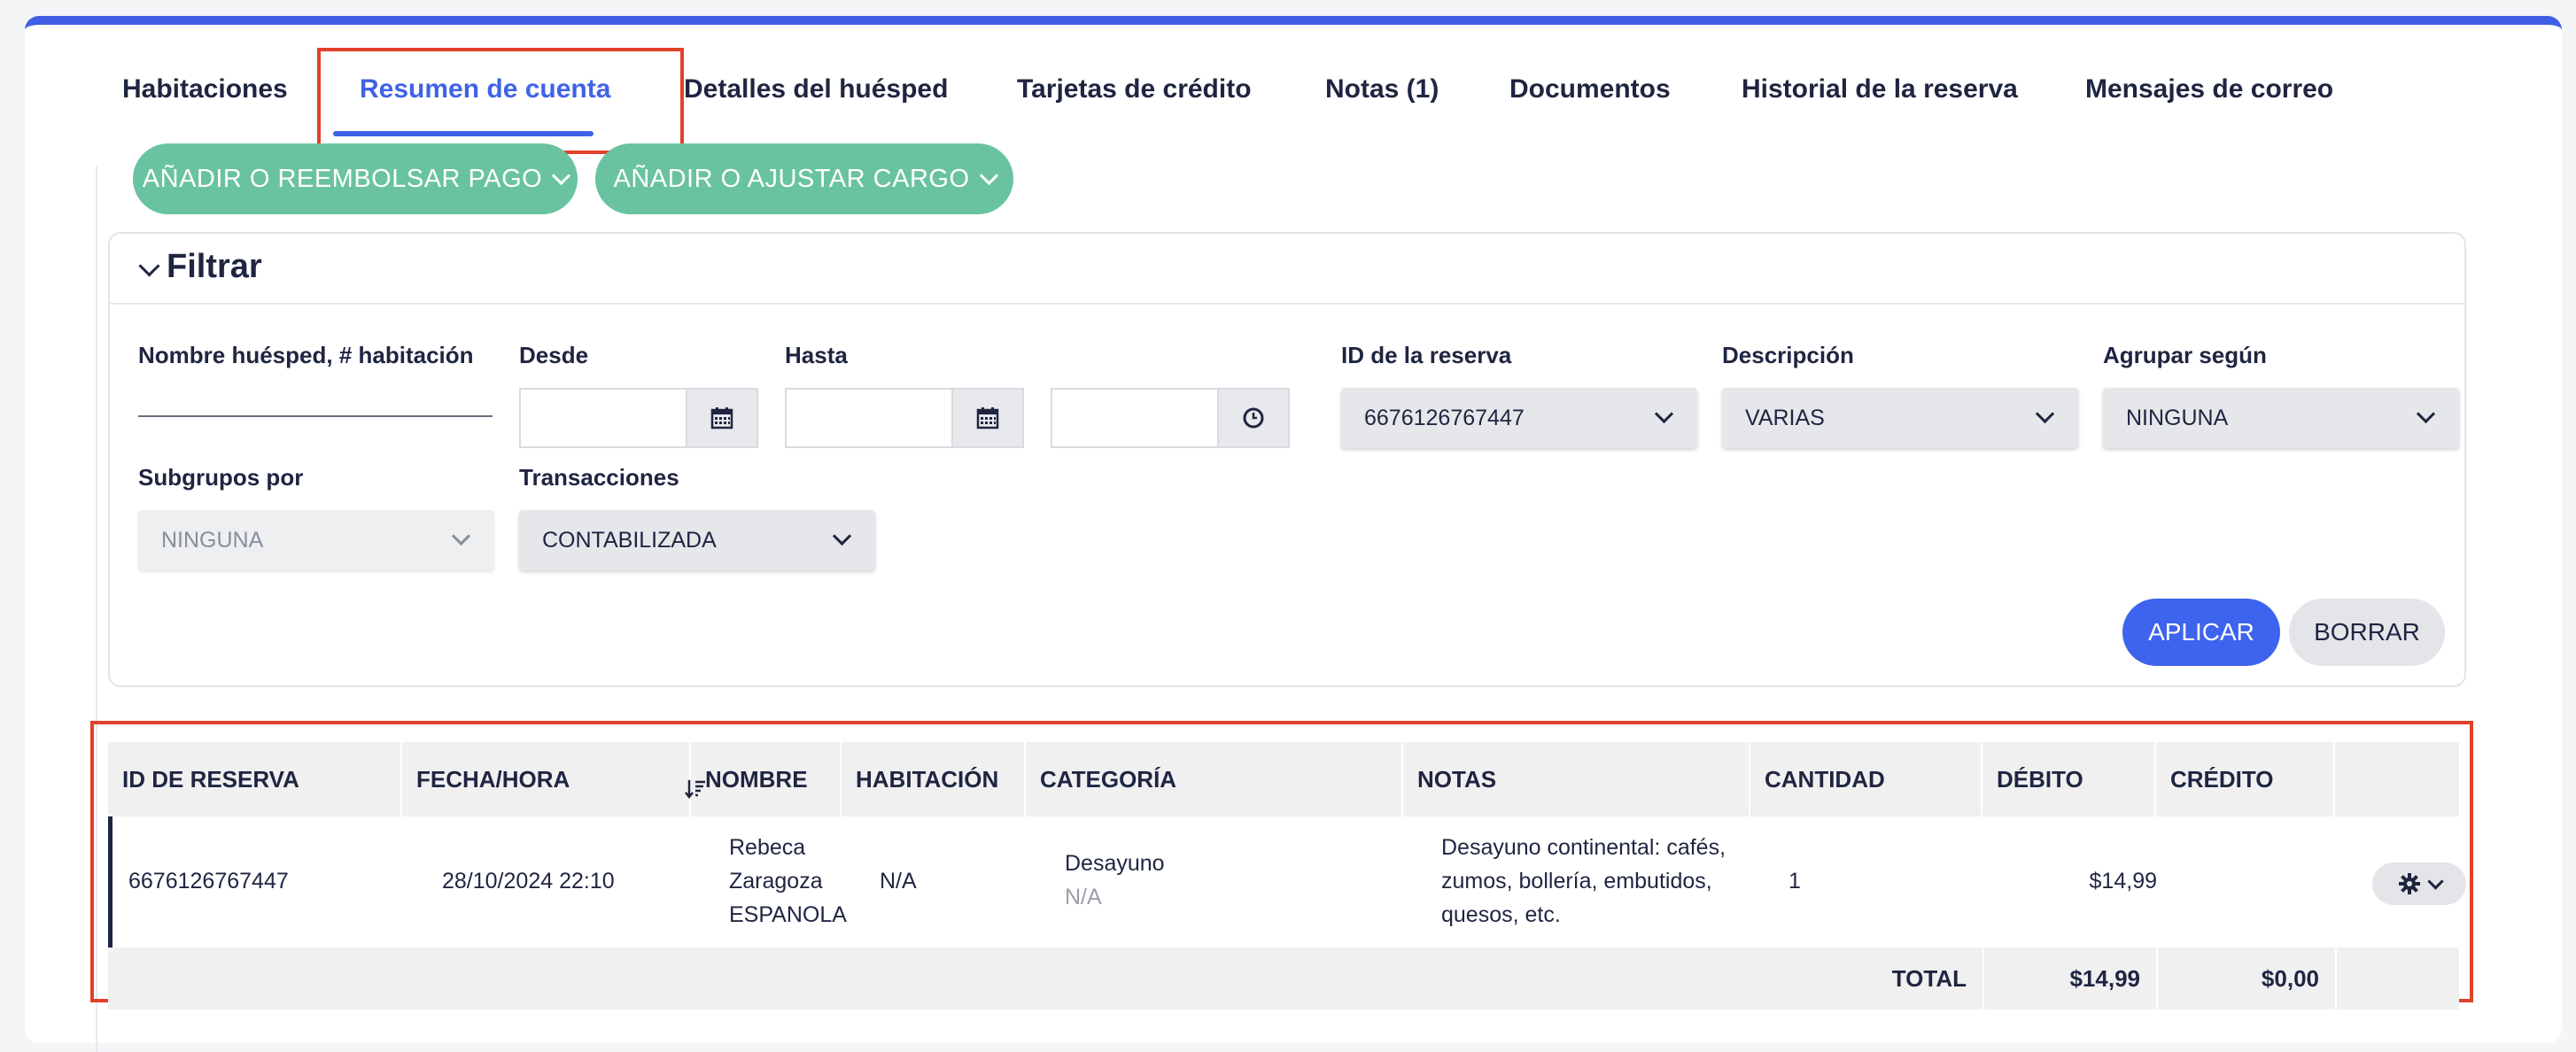 This screenshot has width=2576, height=1052. I want to click on description-label: Descripción, so click(1788, 355).